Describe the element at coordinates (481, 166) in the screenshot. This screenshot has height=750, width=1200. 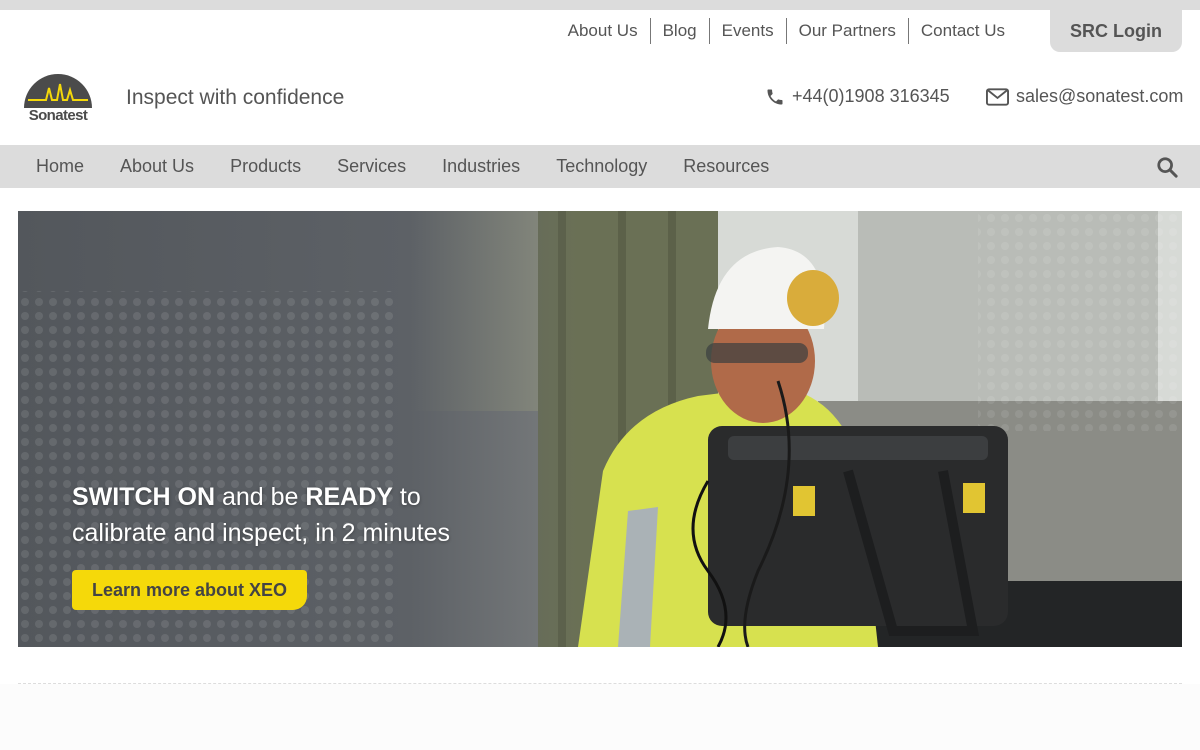
I see `nav-item-industries: Industries` at that location.